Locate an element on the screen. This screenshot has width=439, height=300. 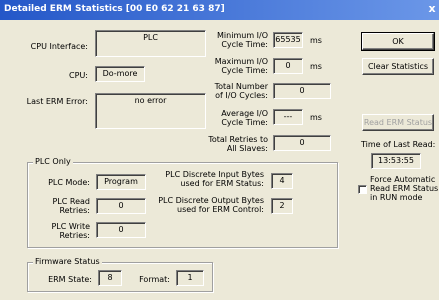
last-erm-error-field: no error is located at coordinates (150, 111).